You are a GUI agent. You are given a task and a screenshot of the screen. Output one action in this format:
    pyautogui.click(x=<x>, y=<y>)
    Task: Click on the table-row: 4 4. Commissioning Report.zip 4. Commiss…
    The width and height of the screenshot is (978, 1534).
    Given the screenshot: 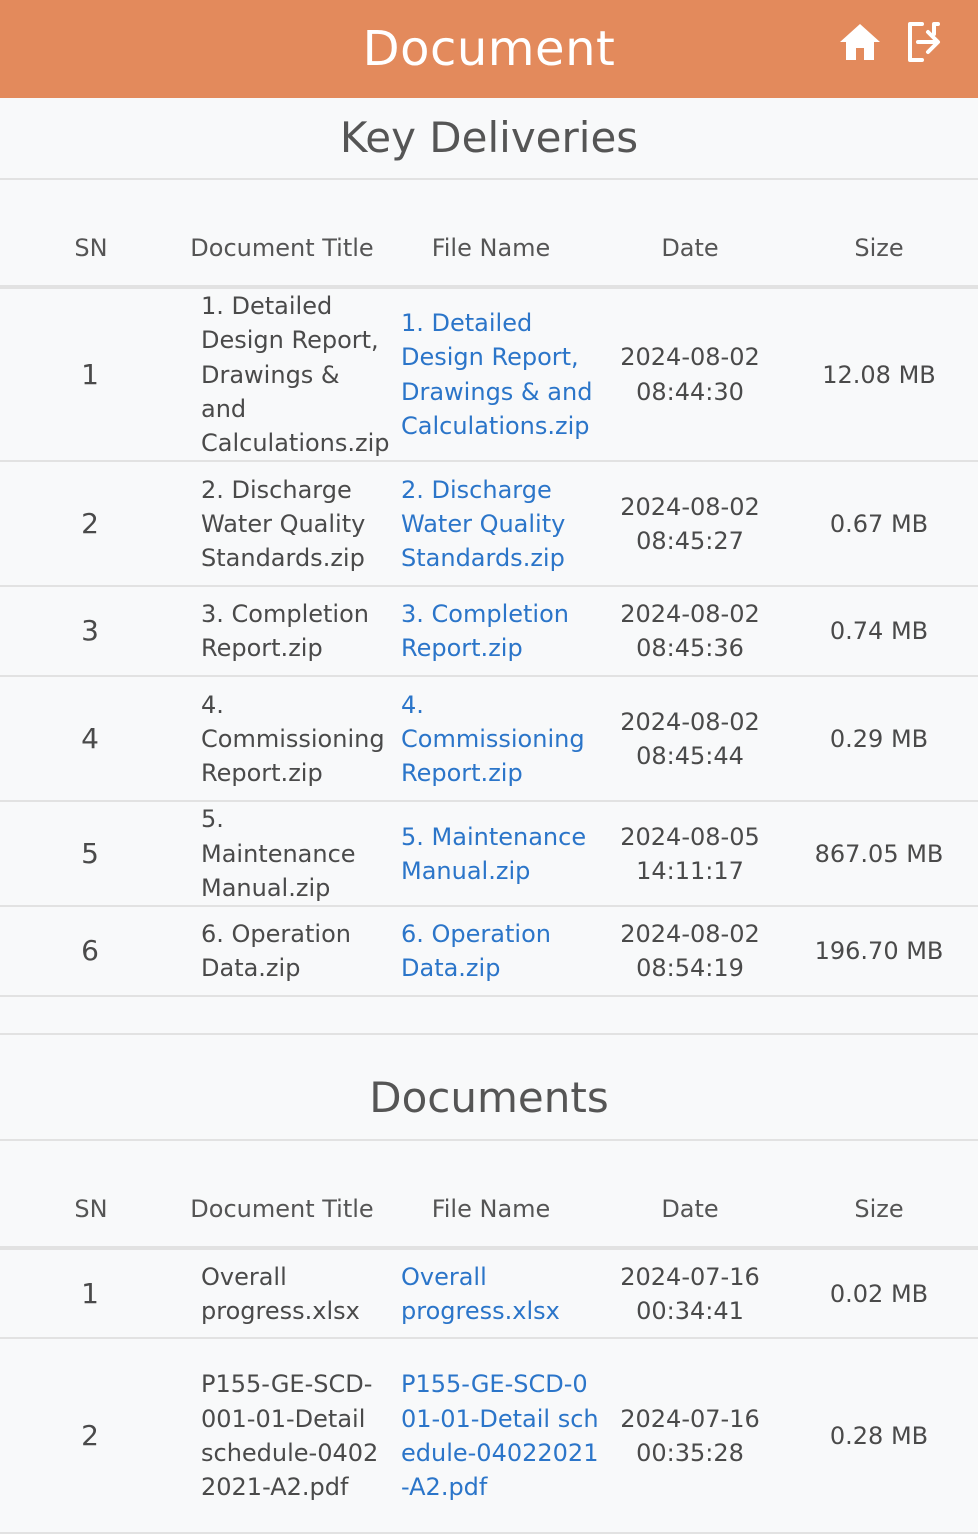 What is the action you would take?
    pyautogui.click(x=489, y=739)
    